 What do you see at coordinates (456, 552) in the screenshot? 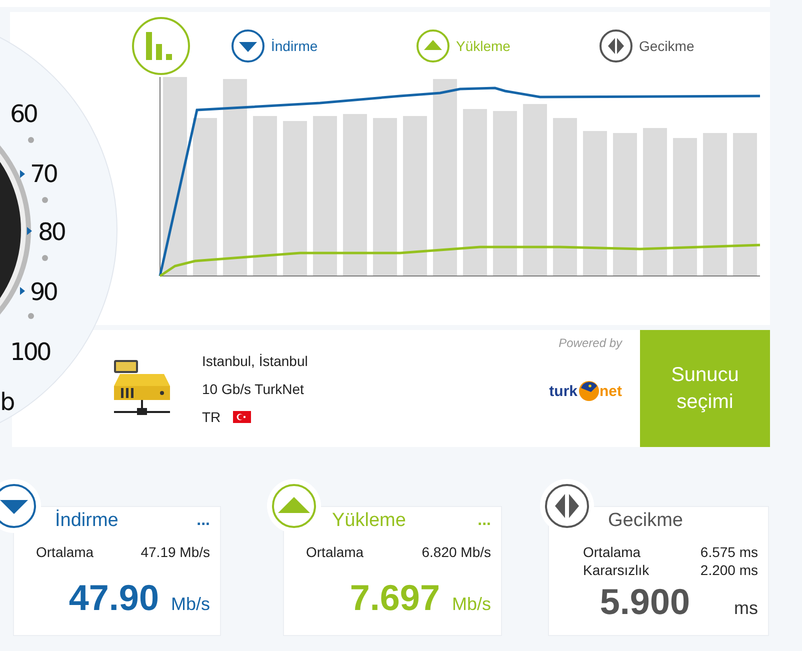
I see `stat-value: 6.820 Mb/s` at bounding box center [456, 552].